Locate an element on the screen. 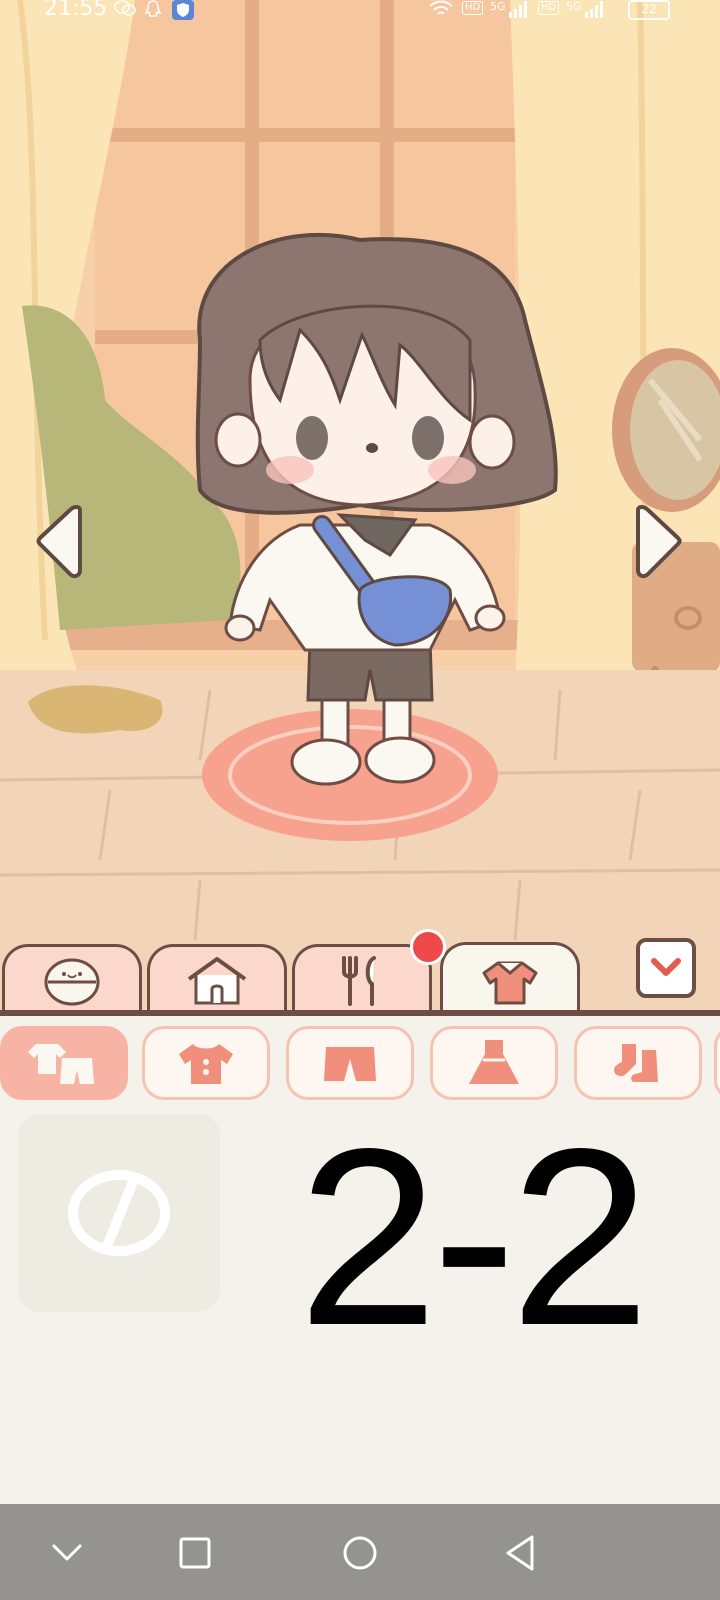 The height and width of the screenshot is (1600, 720). category-bottoms is located at coordinates (350, 1063).